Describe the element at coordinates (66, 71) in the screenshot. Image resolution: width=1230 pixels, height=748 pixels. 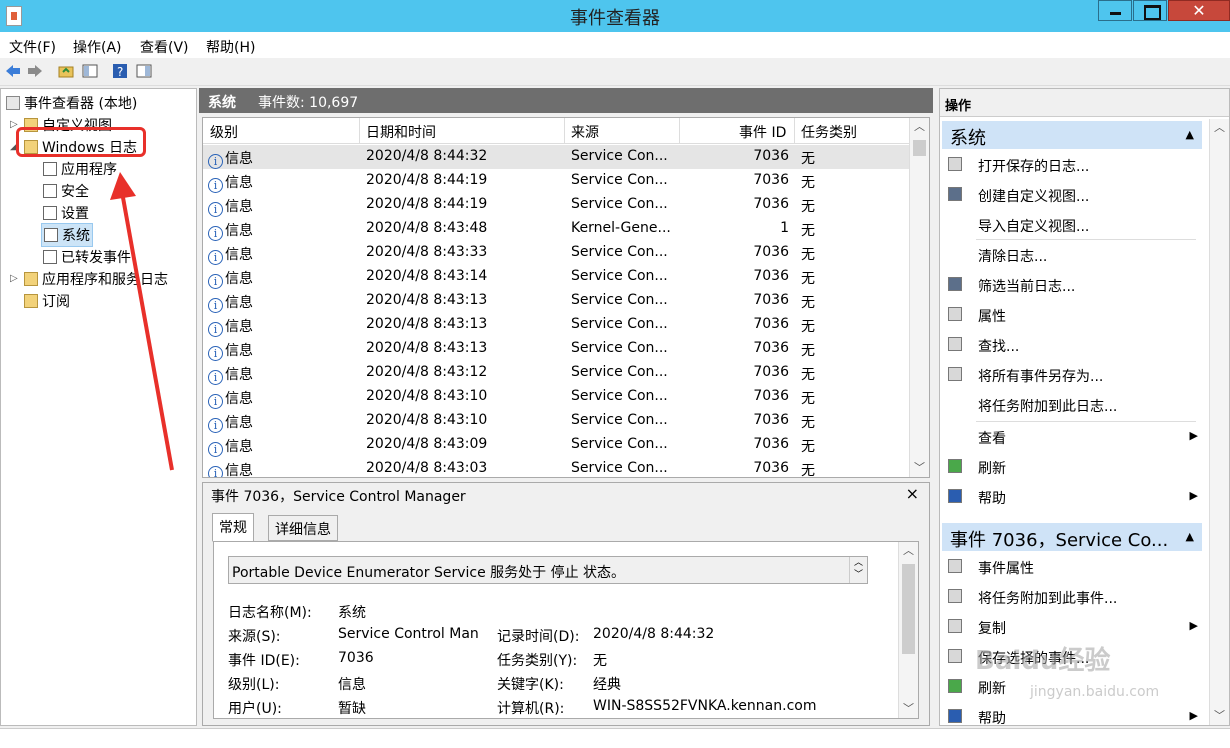
I see `folder-up-icon` at that location.